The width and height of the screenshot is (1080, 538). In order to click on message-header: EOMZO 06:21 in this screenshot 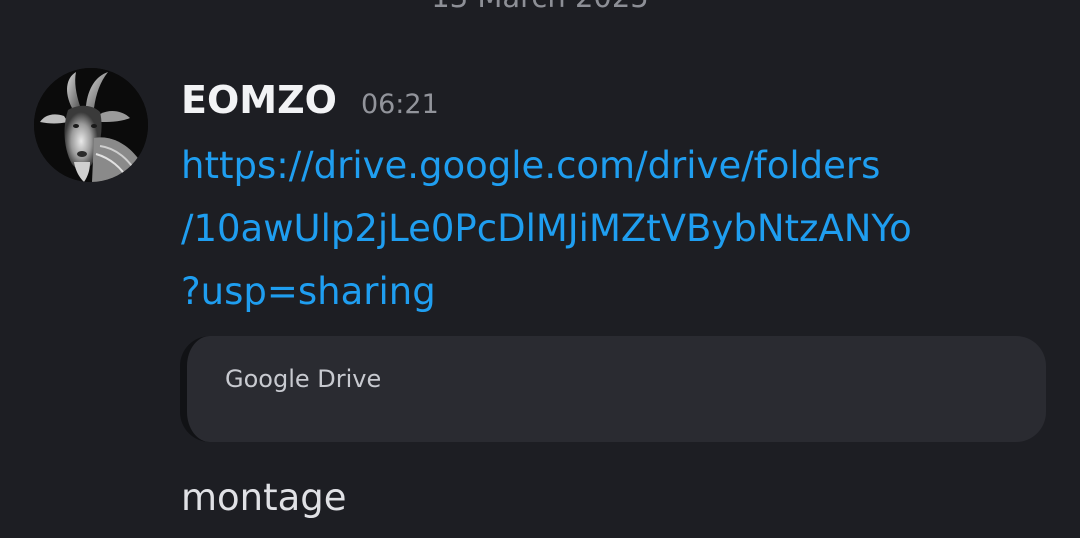, I will do `click(310, 101)`.